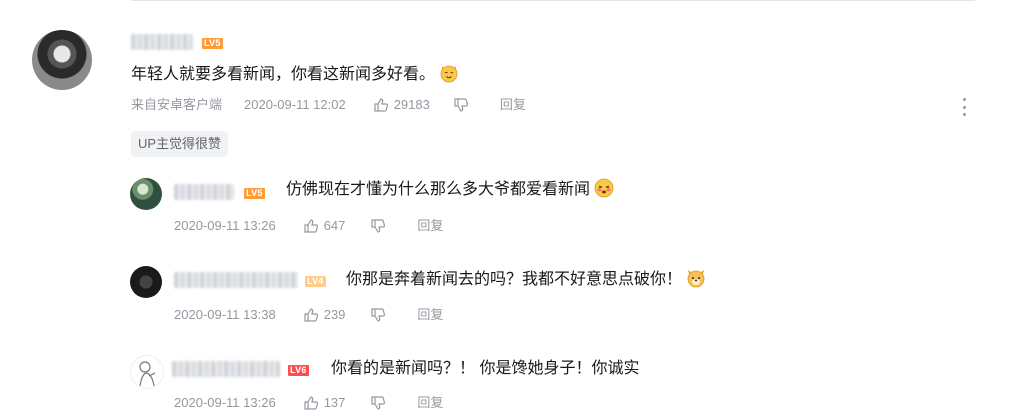 This screenshot has width=1010, height=416. Describe the element at coordinates (514, 279) in the screenshot. I see `reply-text-body: 你那是奔着新闻去的吗？我都不好意思点破你！` at that location.